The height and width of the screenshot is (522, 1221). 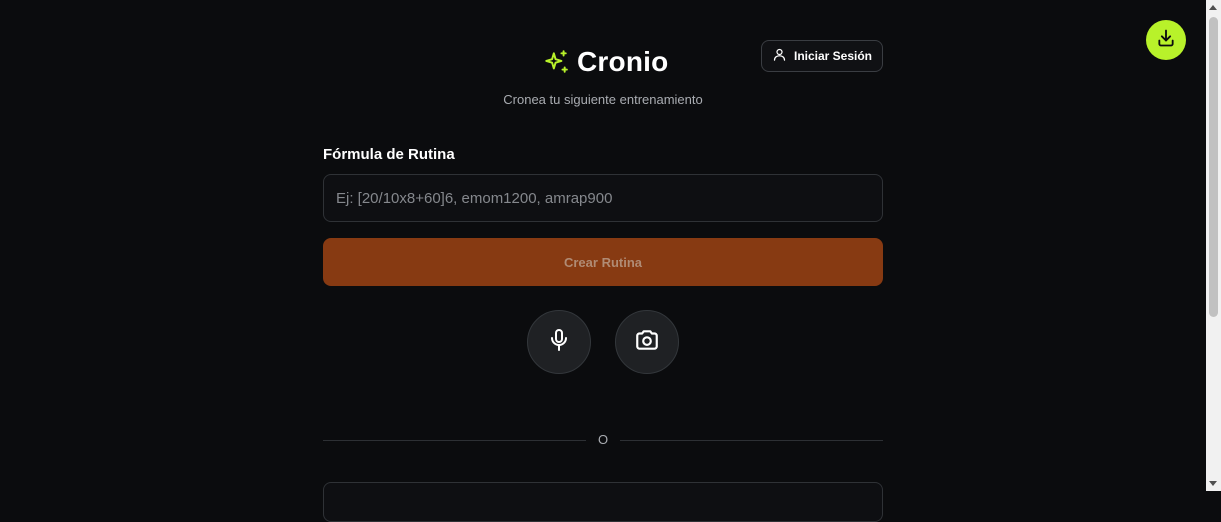 I want to click on scroll-down-arrow-icon, so click(x=1213, y=483).